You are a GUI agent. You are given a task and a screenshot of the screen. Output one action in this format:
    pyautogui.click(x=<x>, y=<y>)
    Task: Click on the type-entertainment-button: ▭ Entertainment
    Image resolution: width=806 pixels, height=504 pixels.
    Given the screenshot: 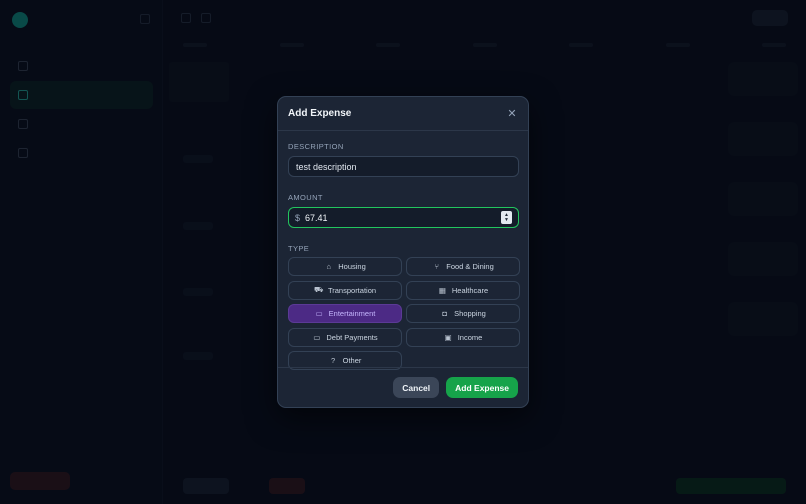 What is the action you would take?
    pyautogui.click(x=345, y=313)
    